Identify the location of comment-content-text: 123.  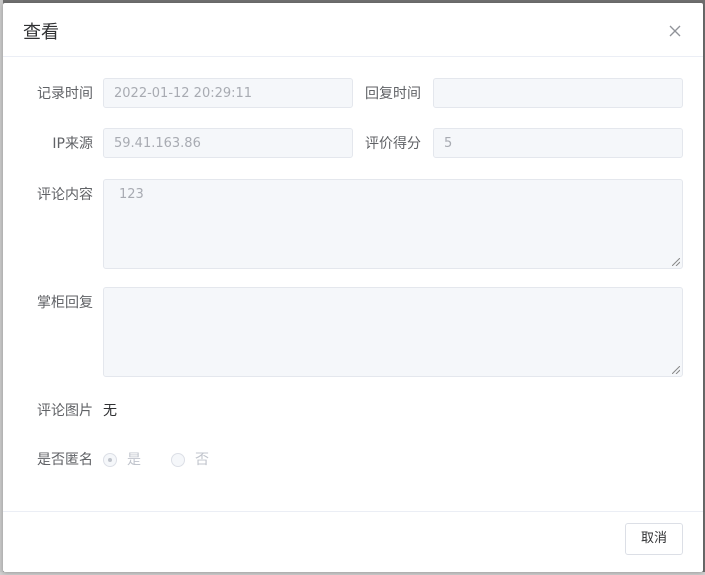
(131, 194).